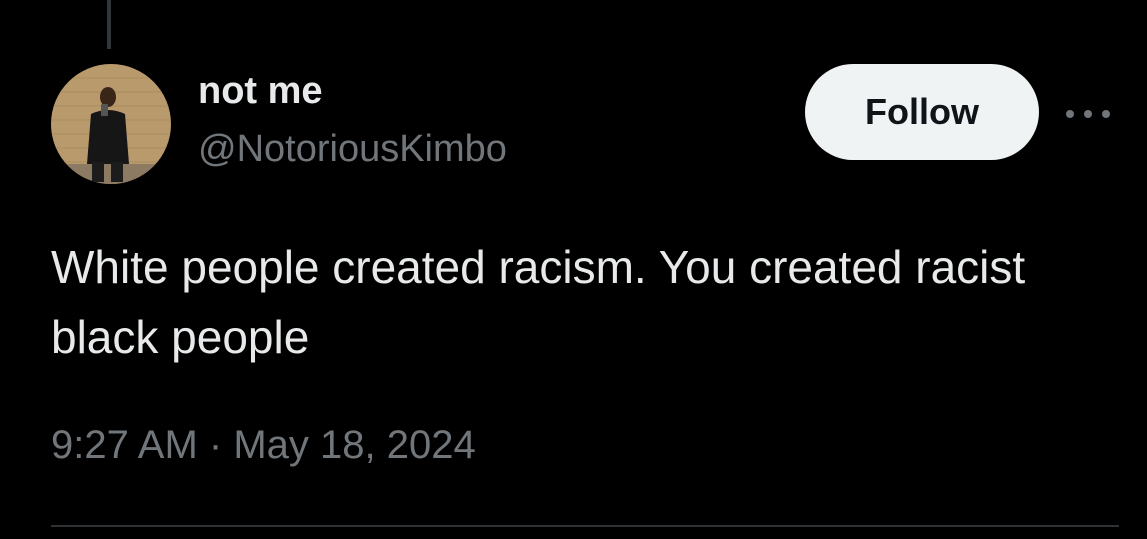 This screenshot has height=539, width=1147. What do you see at coordinates (124, 445) in the screenshot?
I see `tweet-time: 9:27 AM` at bounding box center [124, 445].